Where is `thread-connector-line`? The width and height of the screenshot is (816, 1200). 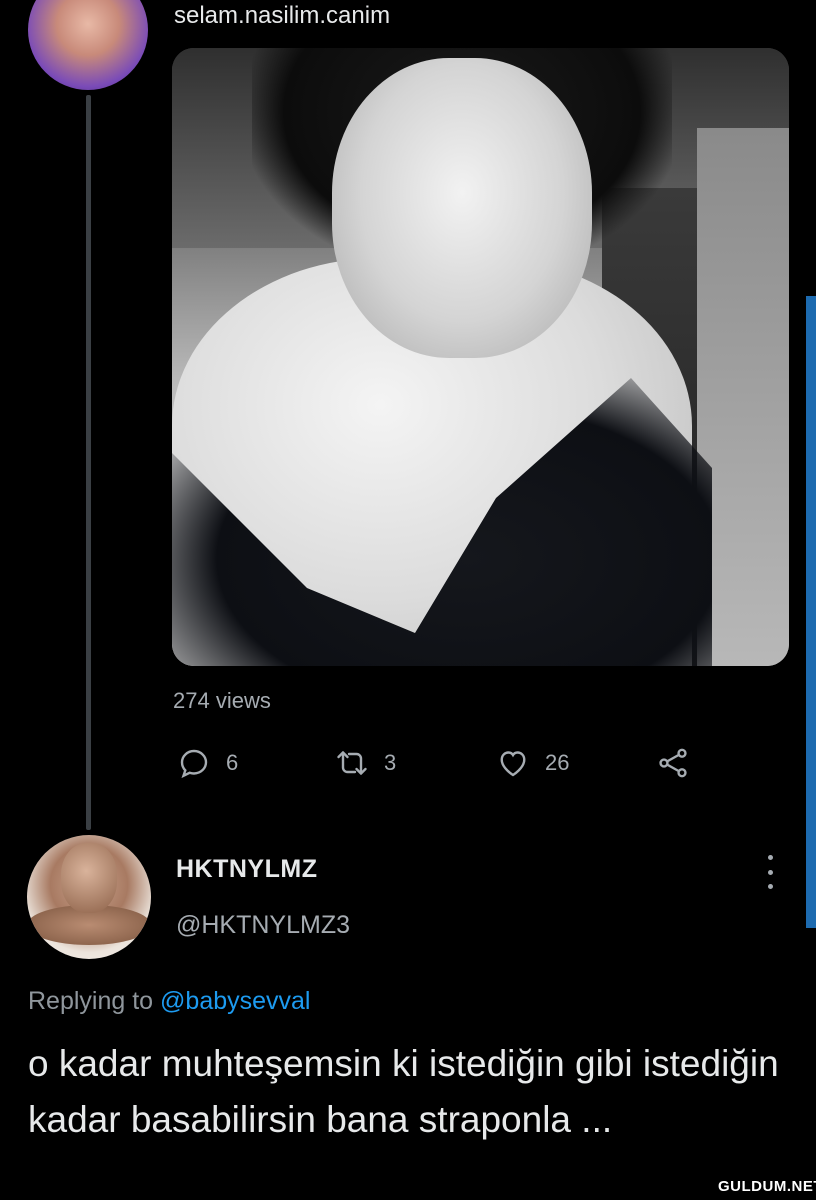
thread-connector-line is located at coordinates (88, 462).